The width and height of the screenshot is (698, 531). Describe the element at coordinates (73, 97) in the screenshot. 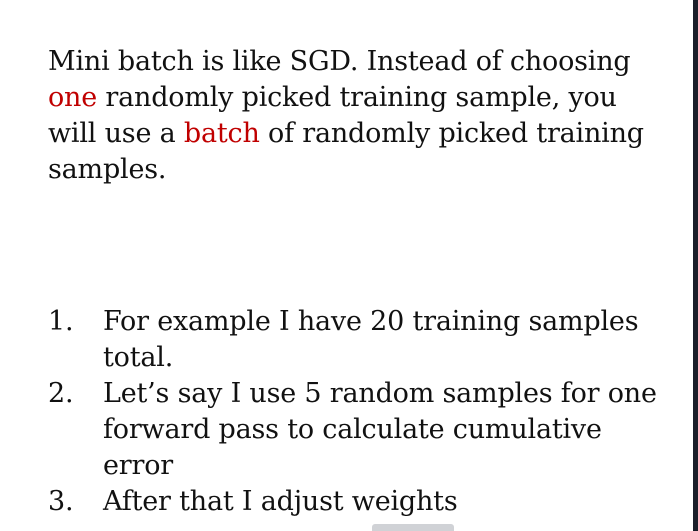

I see `highlight-one: one` at that location.